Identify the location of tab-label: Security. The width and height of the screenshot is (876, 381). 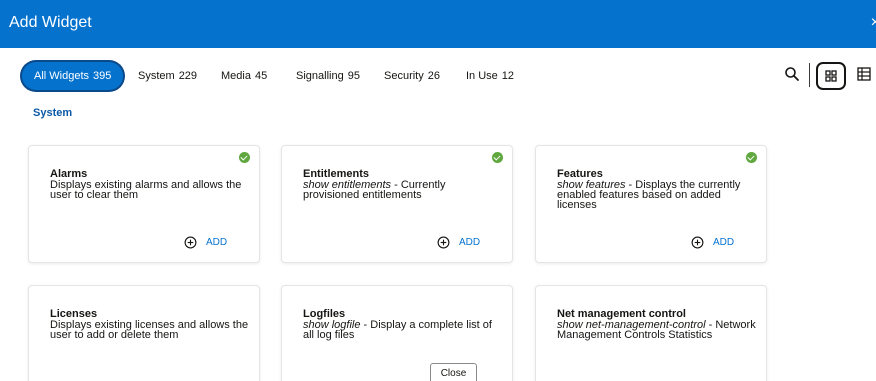
(404, 76).